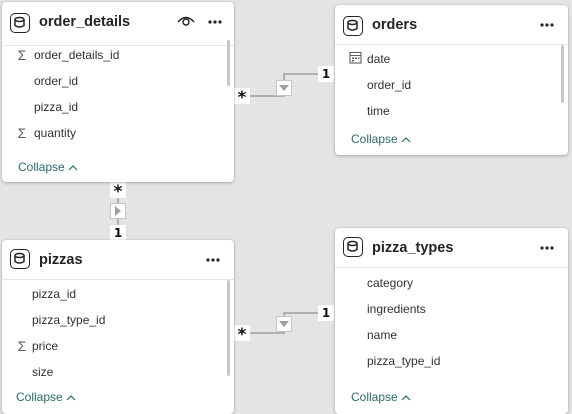  I want to click on field-row: date, so click(445, 60).